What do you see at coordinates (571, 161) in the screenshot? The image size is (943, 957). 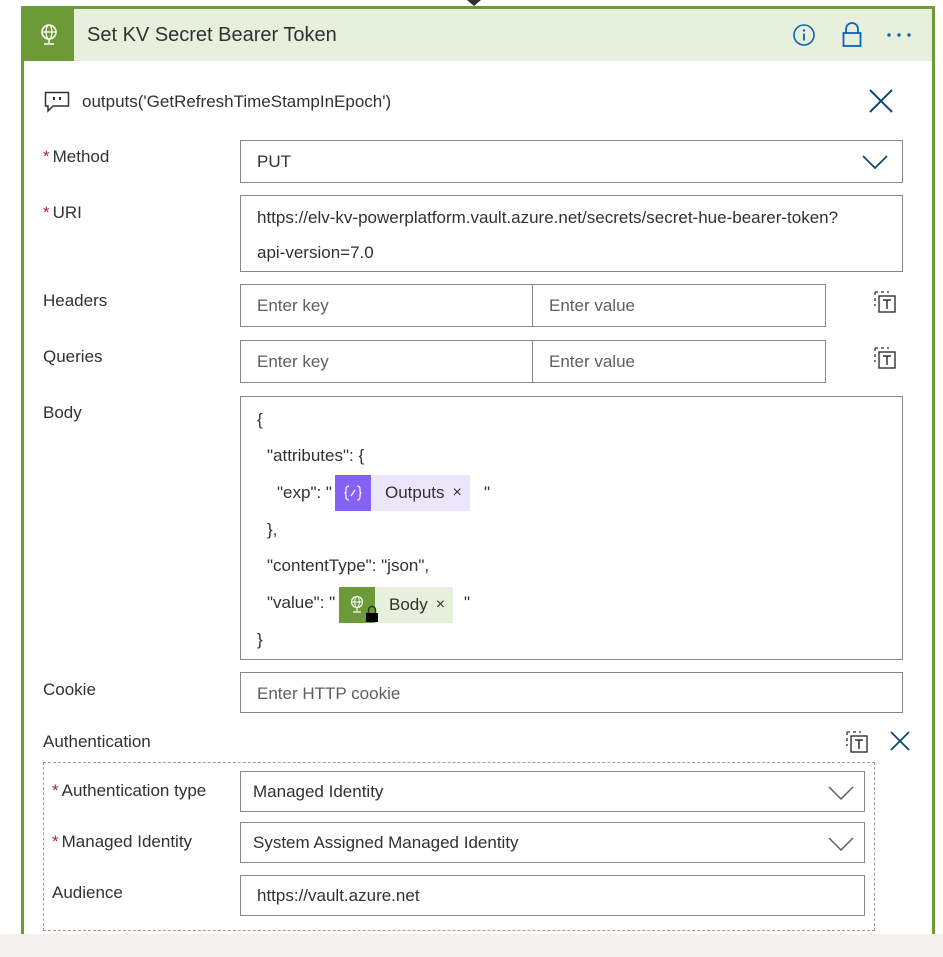 I see `method-select: PUT` at bounding box center [571, 161].